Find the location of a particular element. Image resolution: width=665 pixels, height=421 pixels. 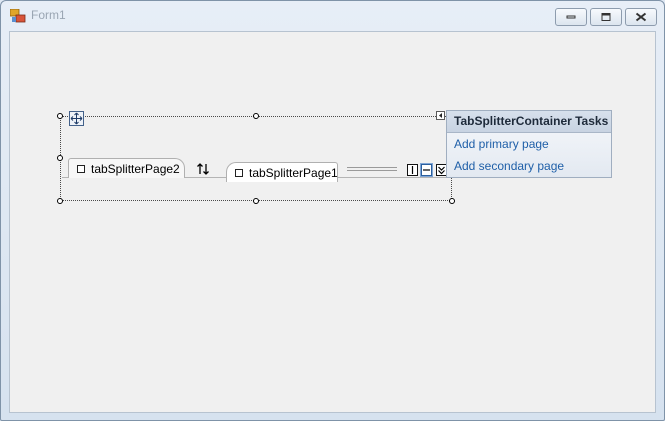

close-icon is located at coordinates (641, 17).